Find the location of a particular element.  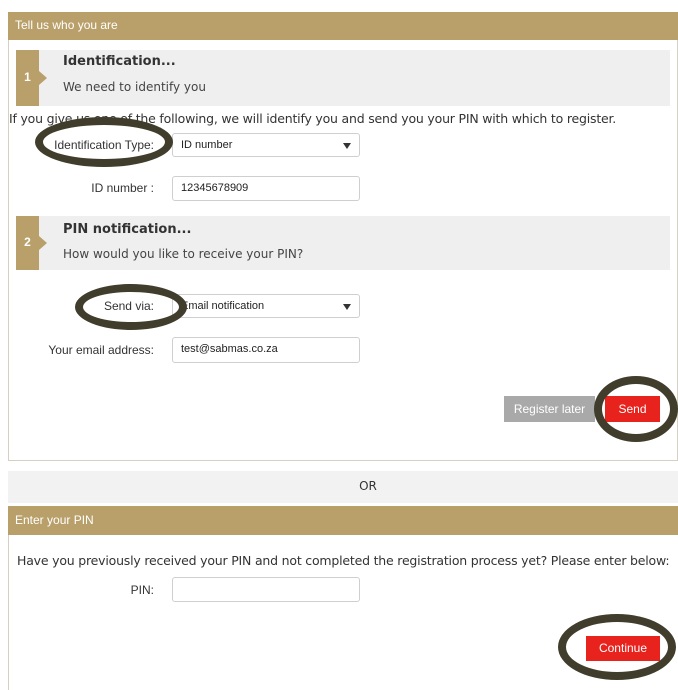

send-button: Send is located at coordinates (632, 409).